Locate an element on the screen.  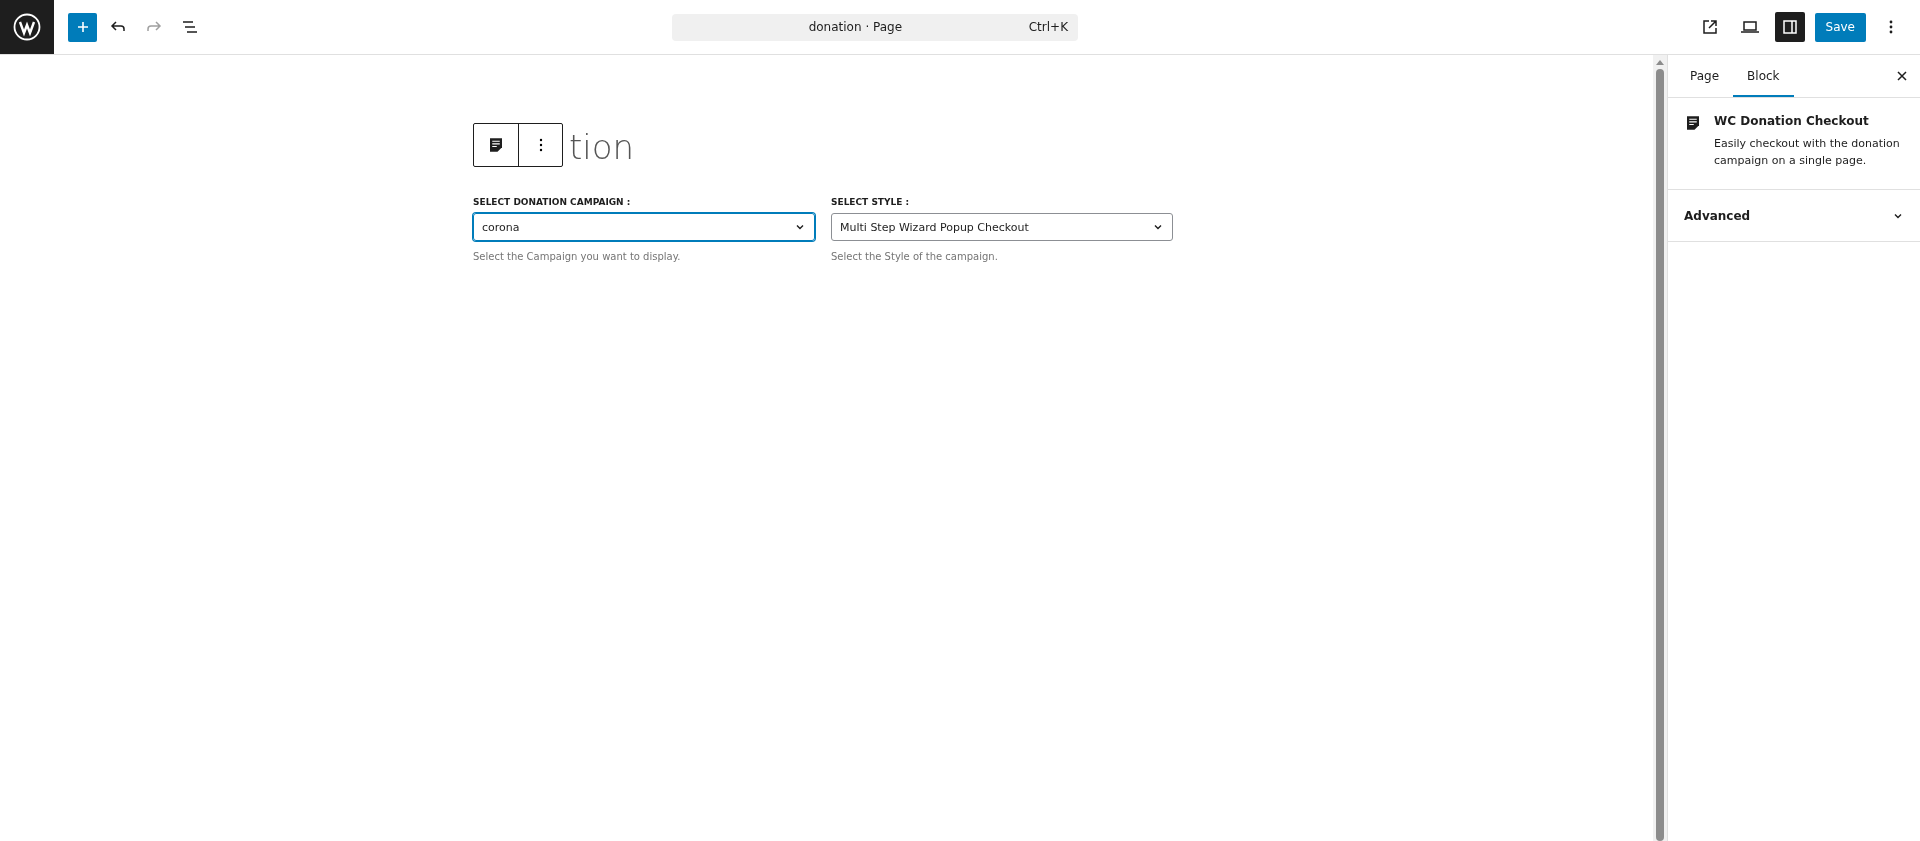
plus-icon is located at coordinates (82, 27).